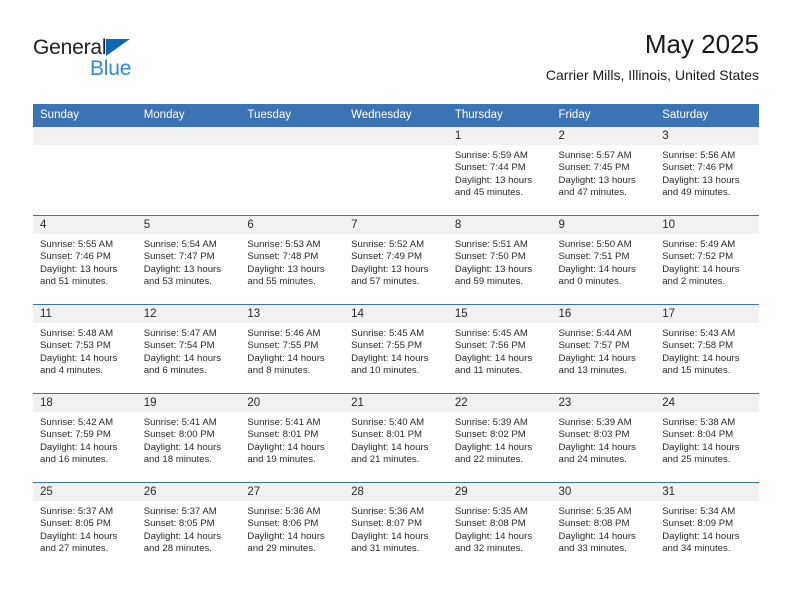 The width and height of the screenshot is (792, 612). I want to click on general-blue-logo: General Blue, so click(133, 64).